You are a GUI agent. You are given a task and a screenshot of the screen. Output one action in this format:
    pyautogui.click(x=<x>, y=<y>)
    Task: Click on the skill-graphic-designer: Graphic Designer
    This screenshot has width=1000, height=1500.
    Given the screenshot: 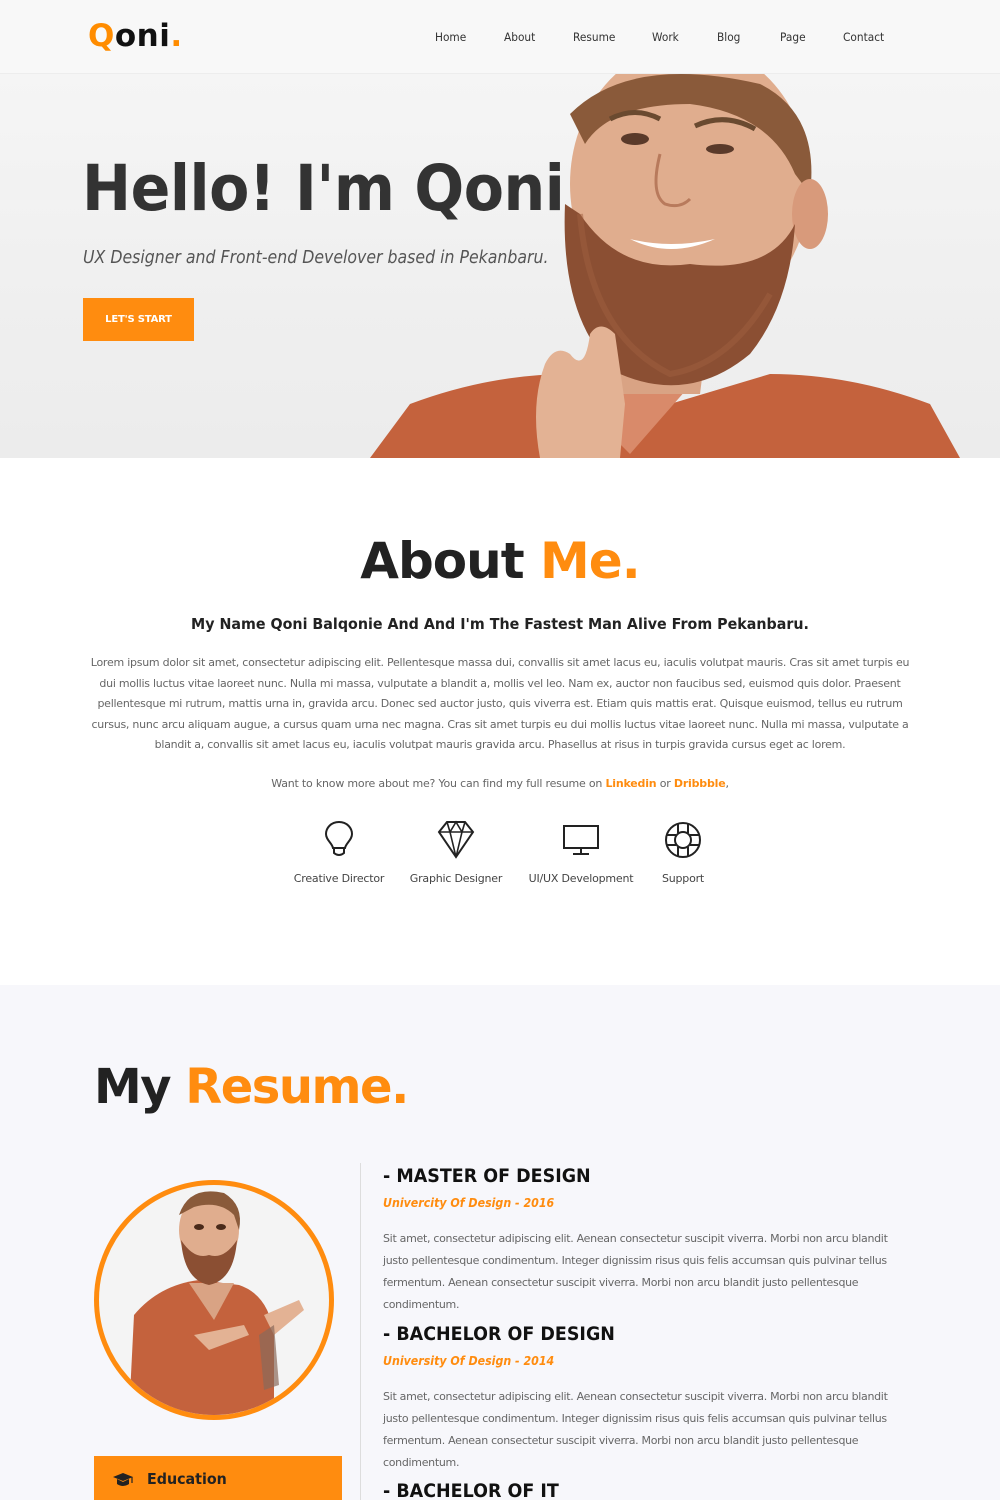 What is the action you would take?
    pyautogui.click(x=456, y=852)
    